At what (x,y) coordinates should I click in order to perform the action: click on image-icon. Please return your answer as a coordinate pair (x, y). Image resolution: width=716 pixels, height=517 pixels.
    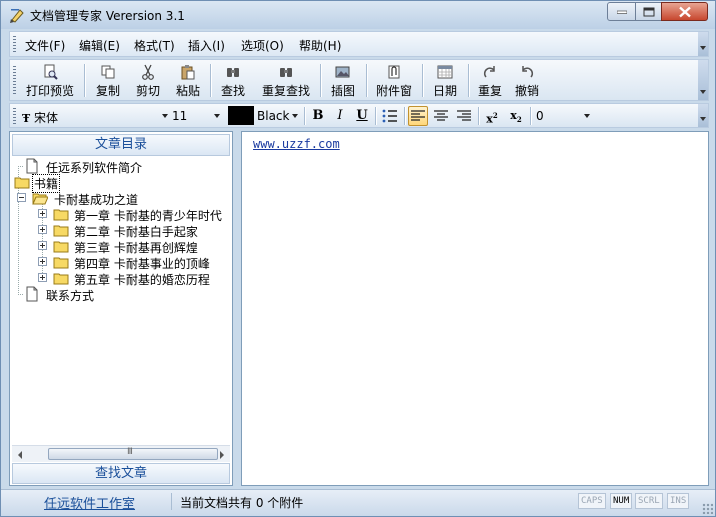
    Looking at the image, I should click on (342, 72).